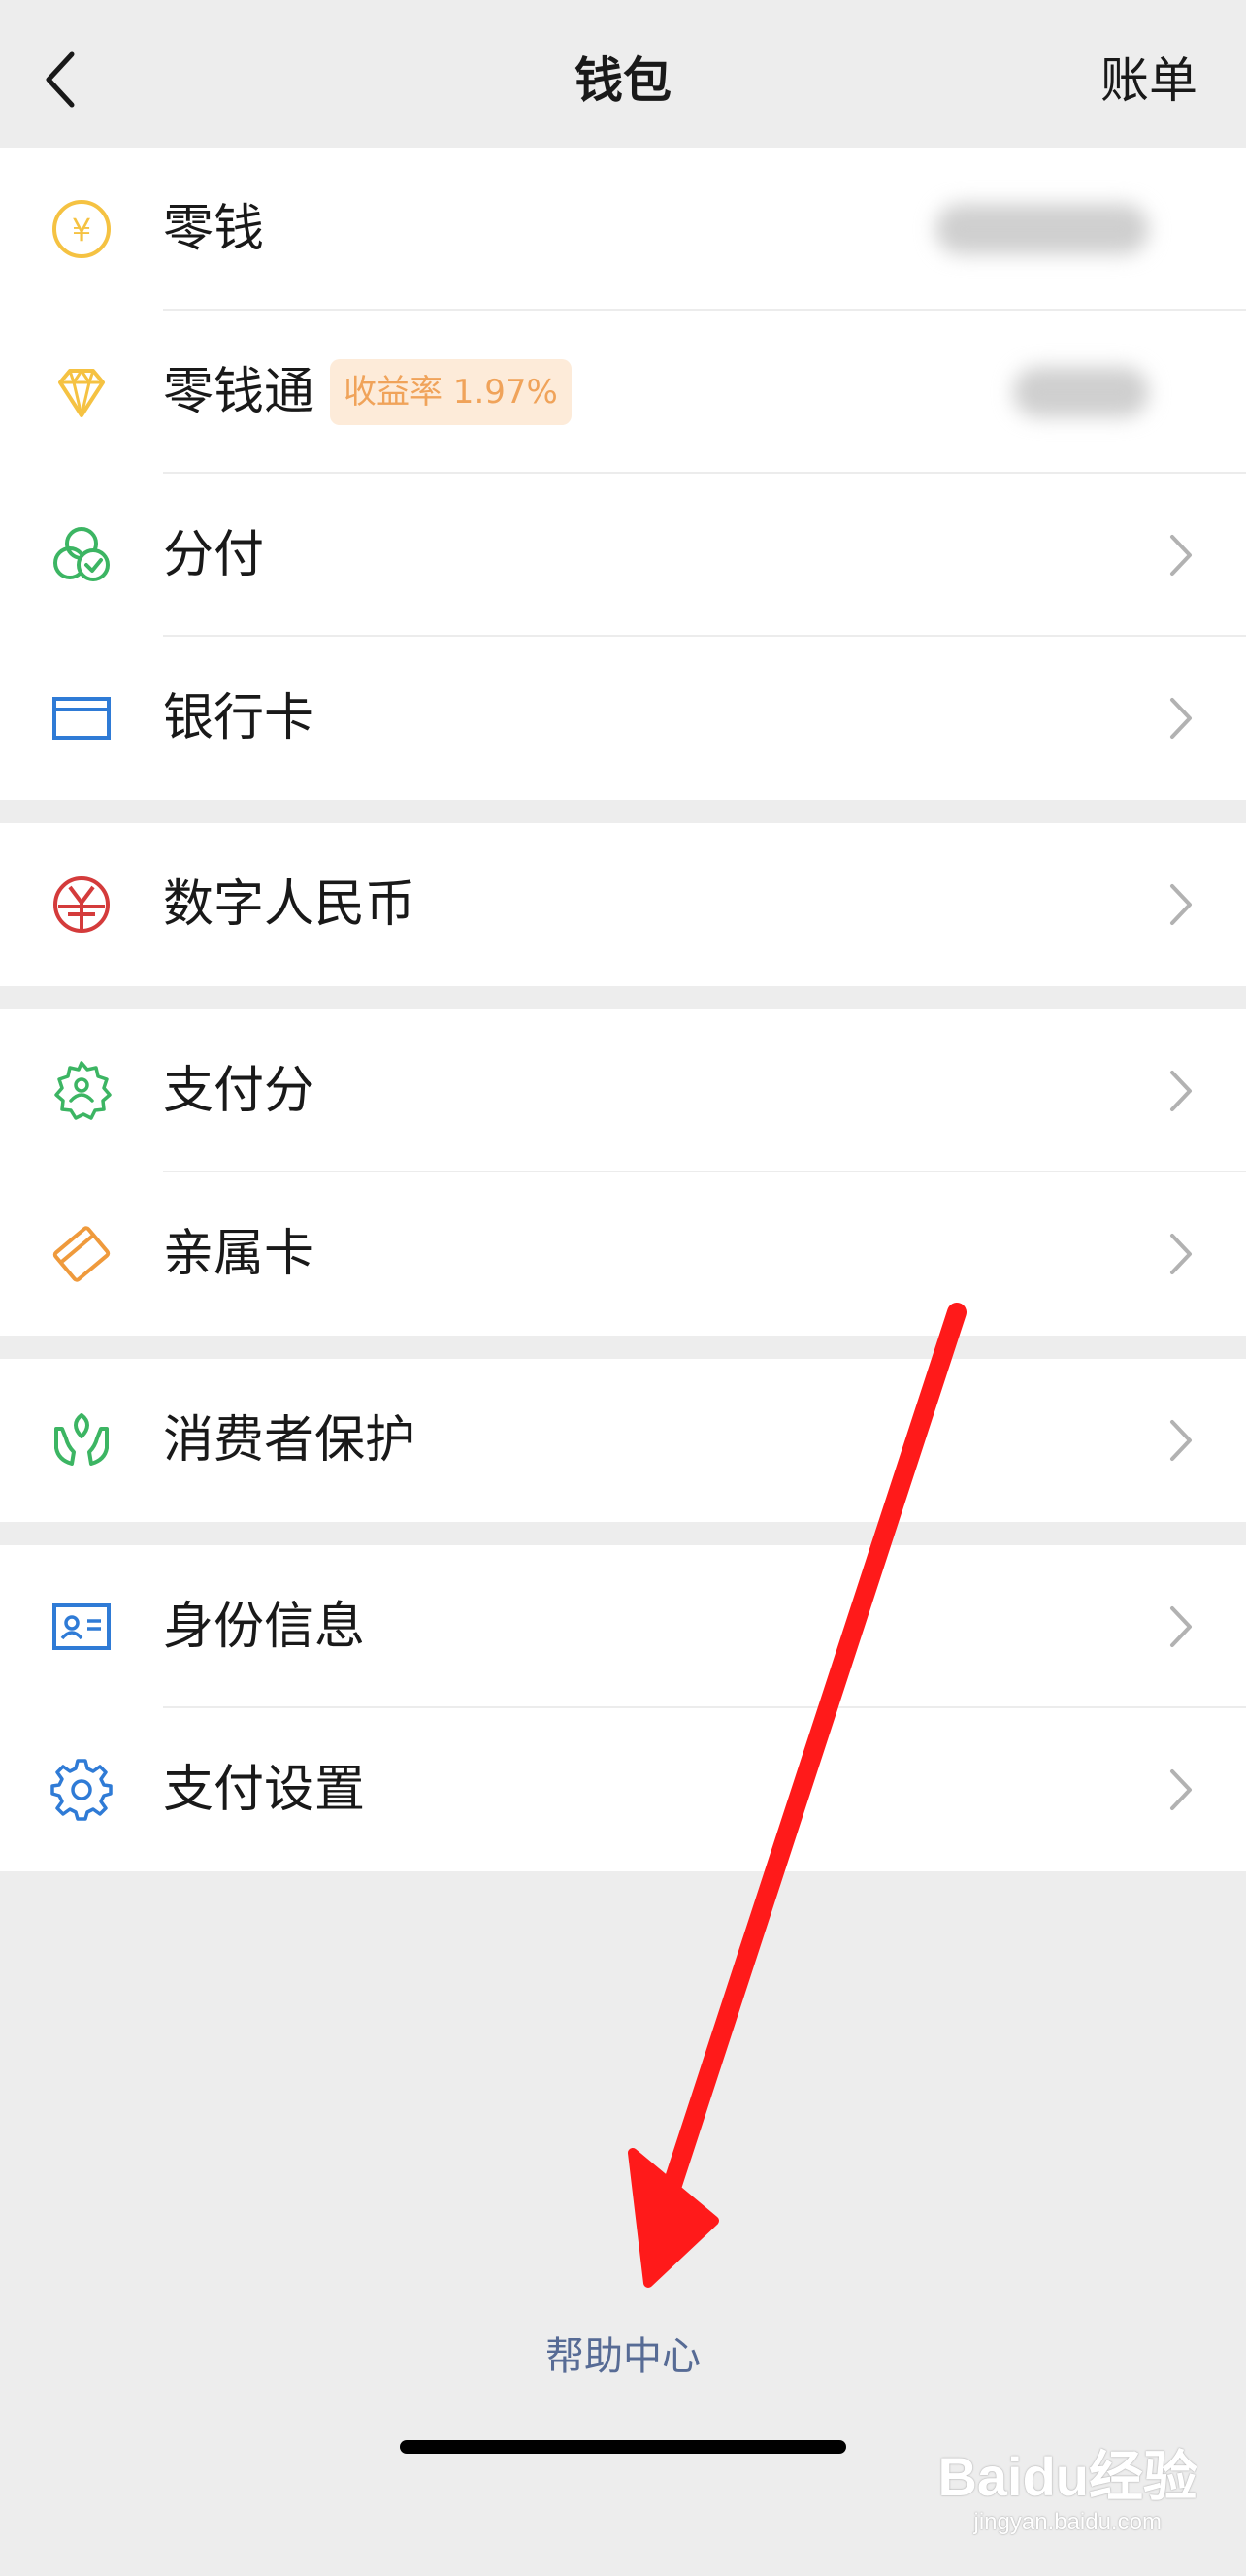  I want to click on yield-rate-badge: 收益率 1.97%, so click(451, 392).